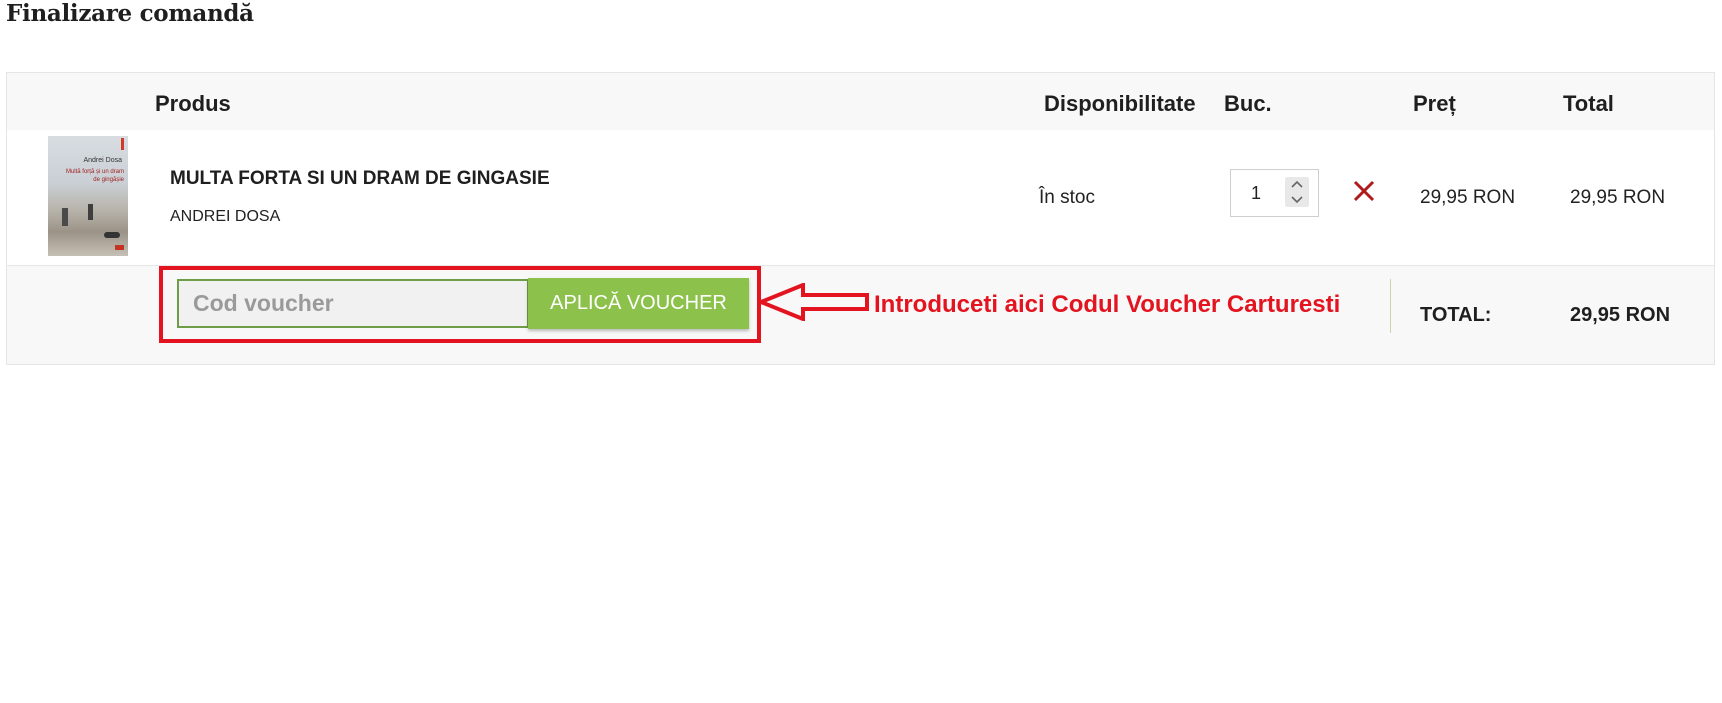 The image size is (1722, 703). I want to click on header-price: Preț, so click(1434, 103).